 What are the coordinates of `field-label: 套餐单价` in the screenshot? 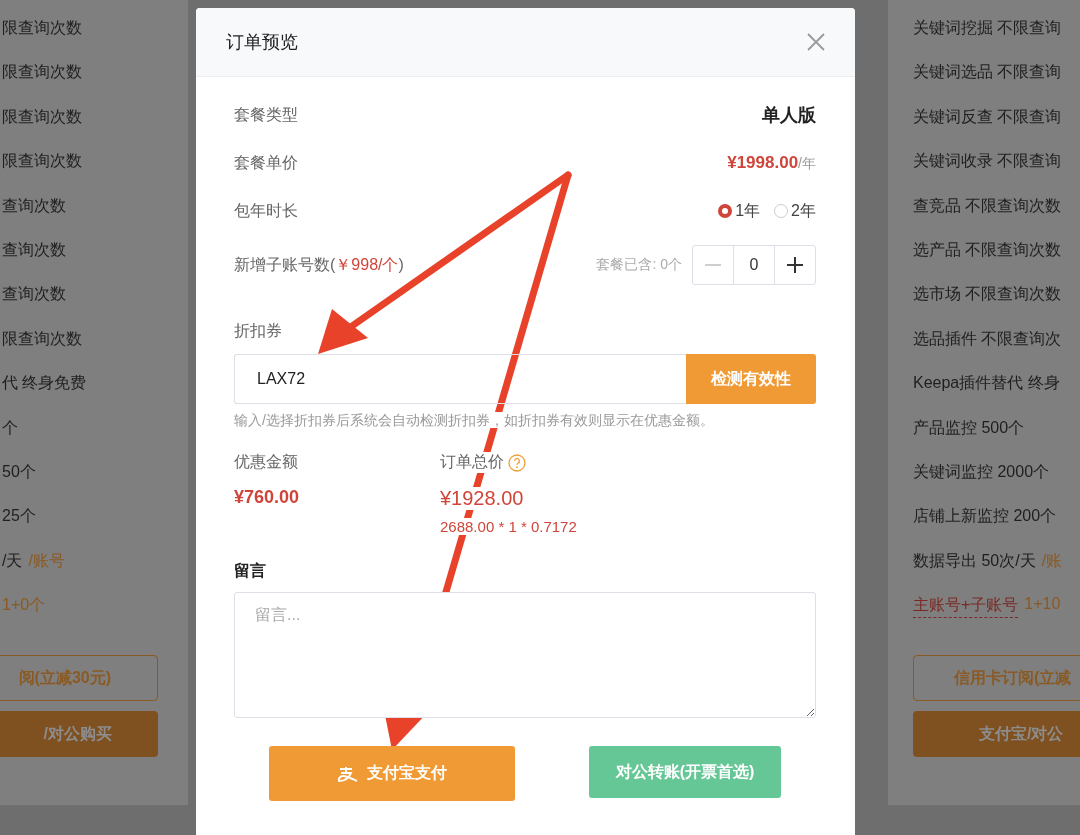 It's located at (266, 162).